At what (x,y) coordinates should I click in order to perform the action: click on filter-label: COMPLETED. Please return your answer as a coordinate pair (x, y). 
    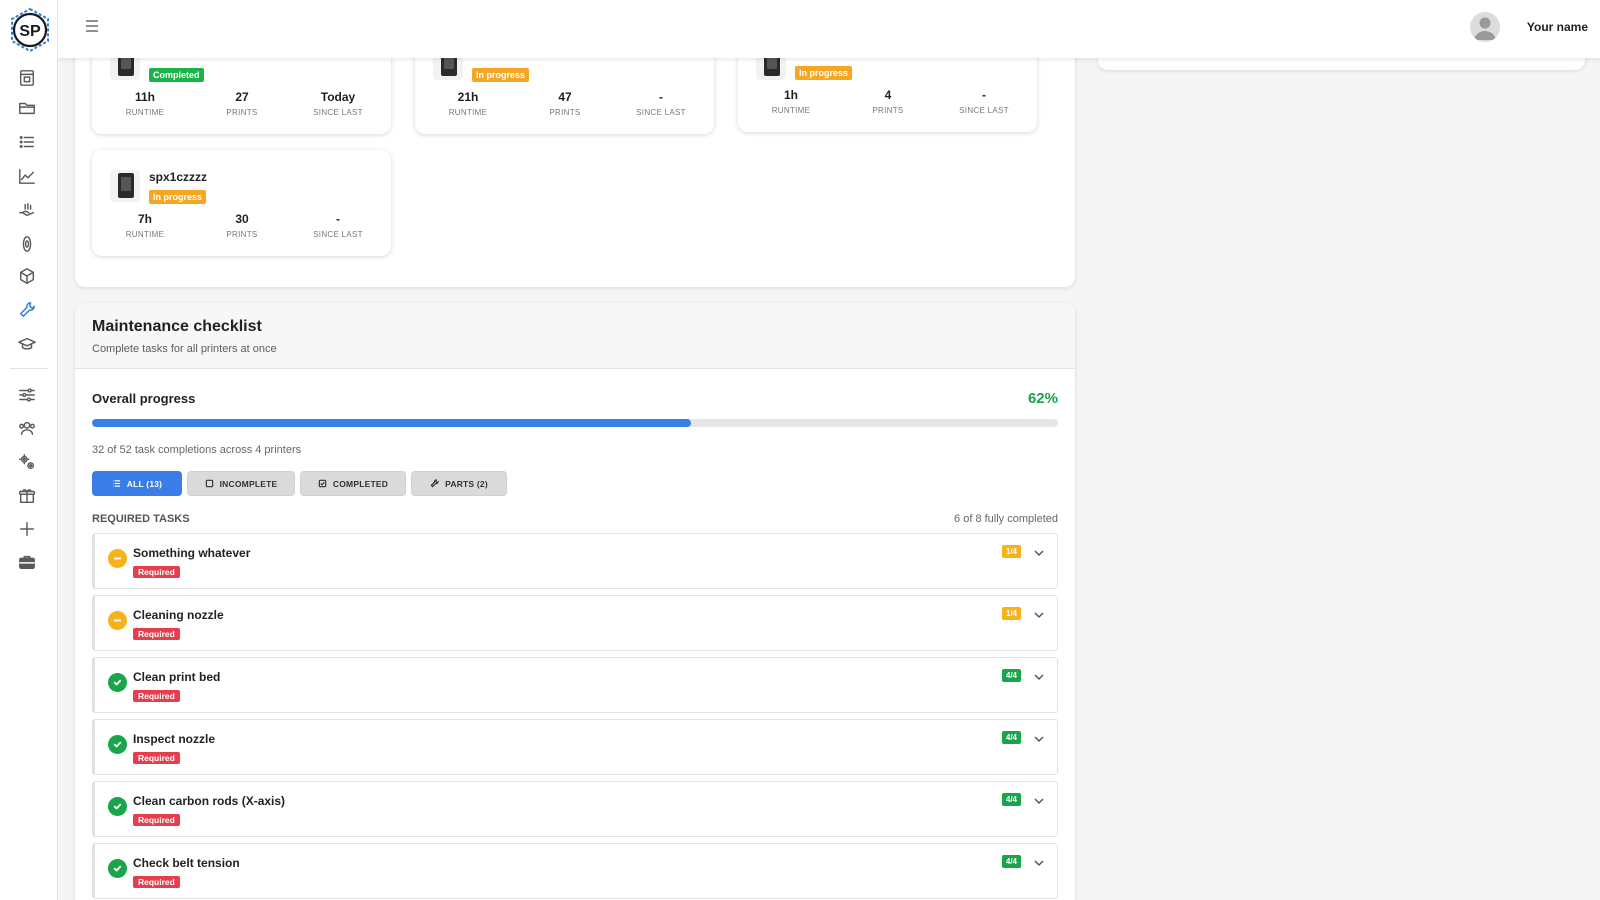
    Looking at the image, I should click on (360, 483).